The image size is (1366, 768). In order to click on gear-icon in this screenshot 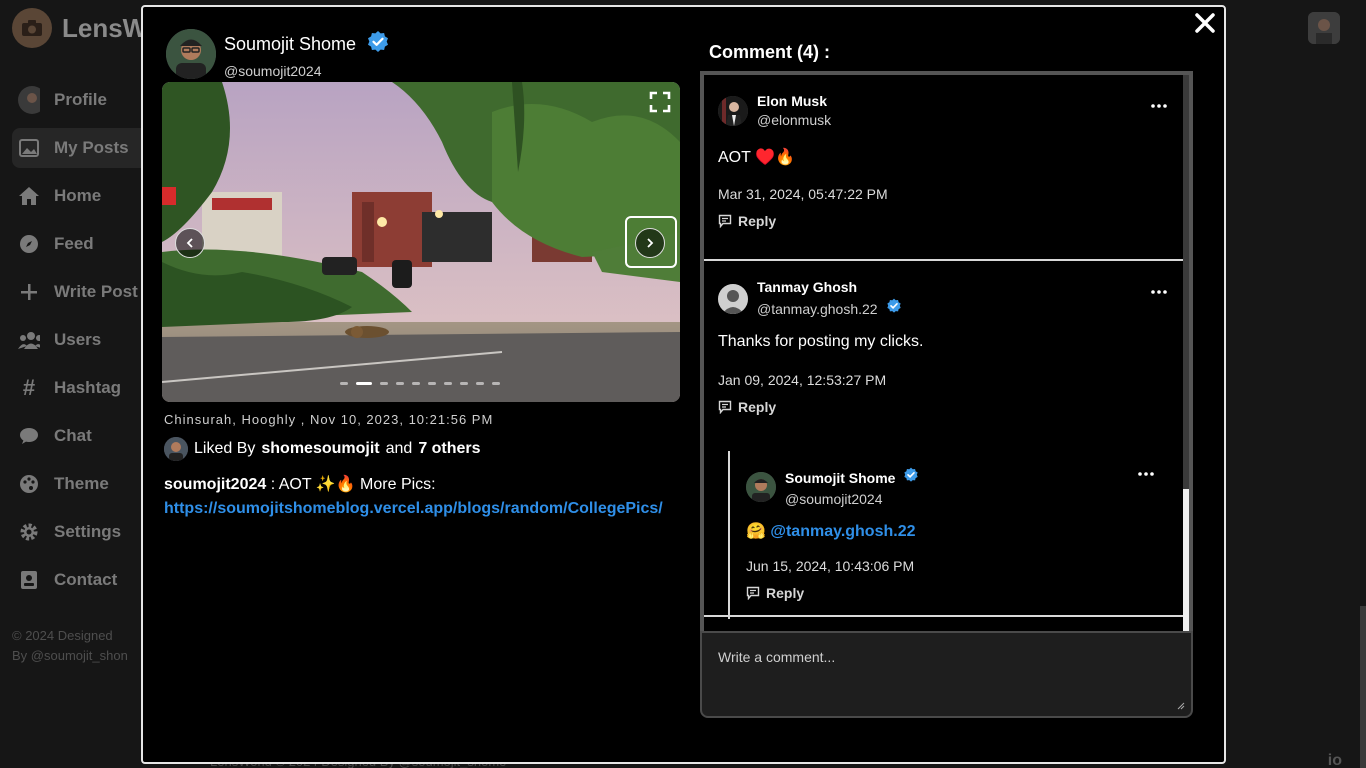, I will do `click(29, 532)`.